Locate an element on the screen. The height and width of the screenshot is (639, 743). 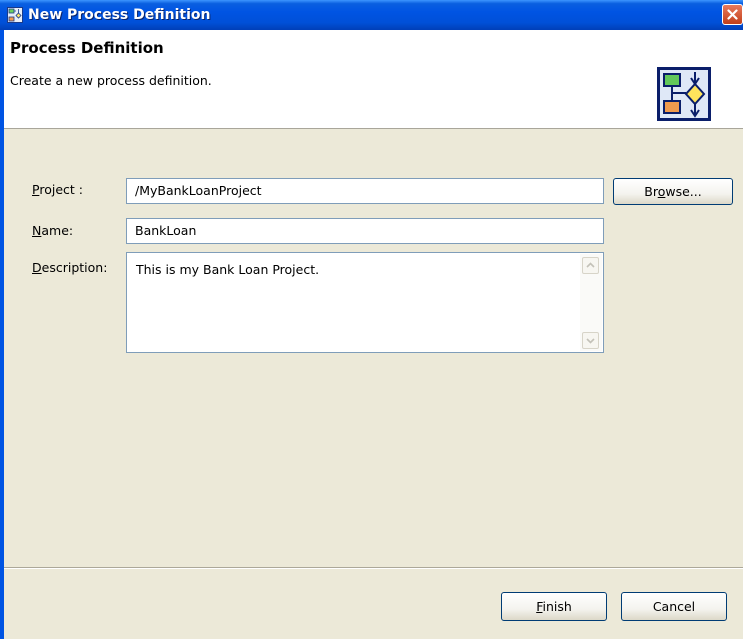
chevron-up-icon is located at coordinates (590, 265).